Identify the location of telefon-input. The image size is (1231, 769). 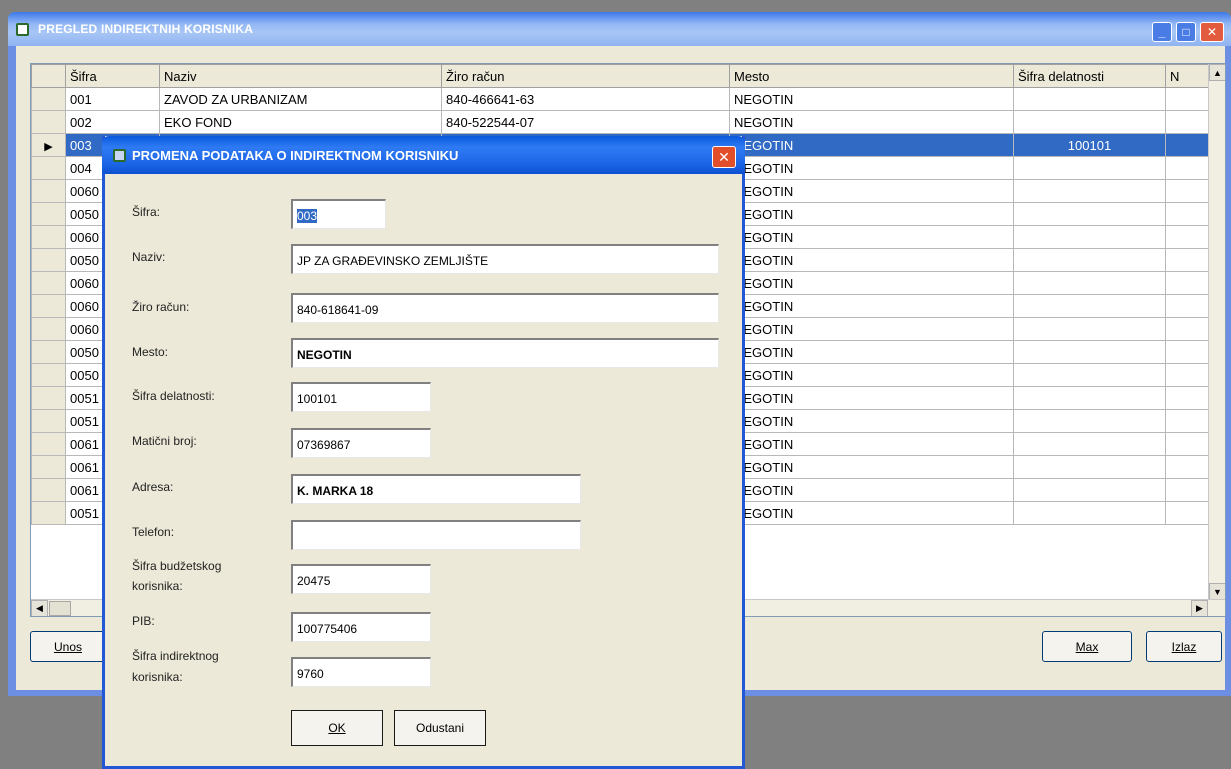
(436, 535).